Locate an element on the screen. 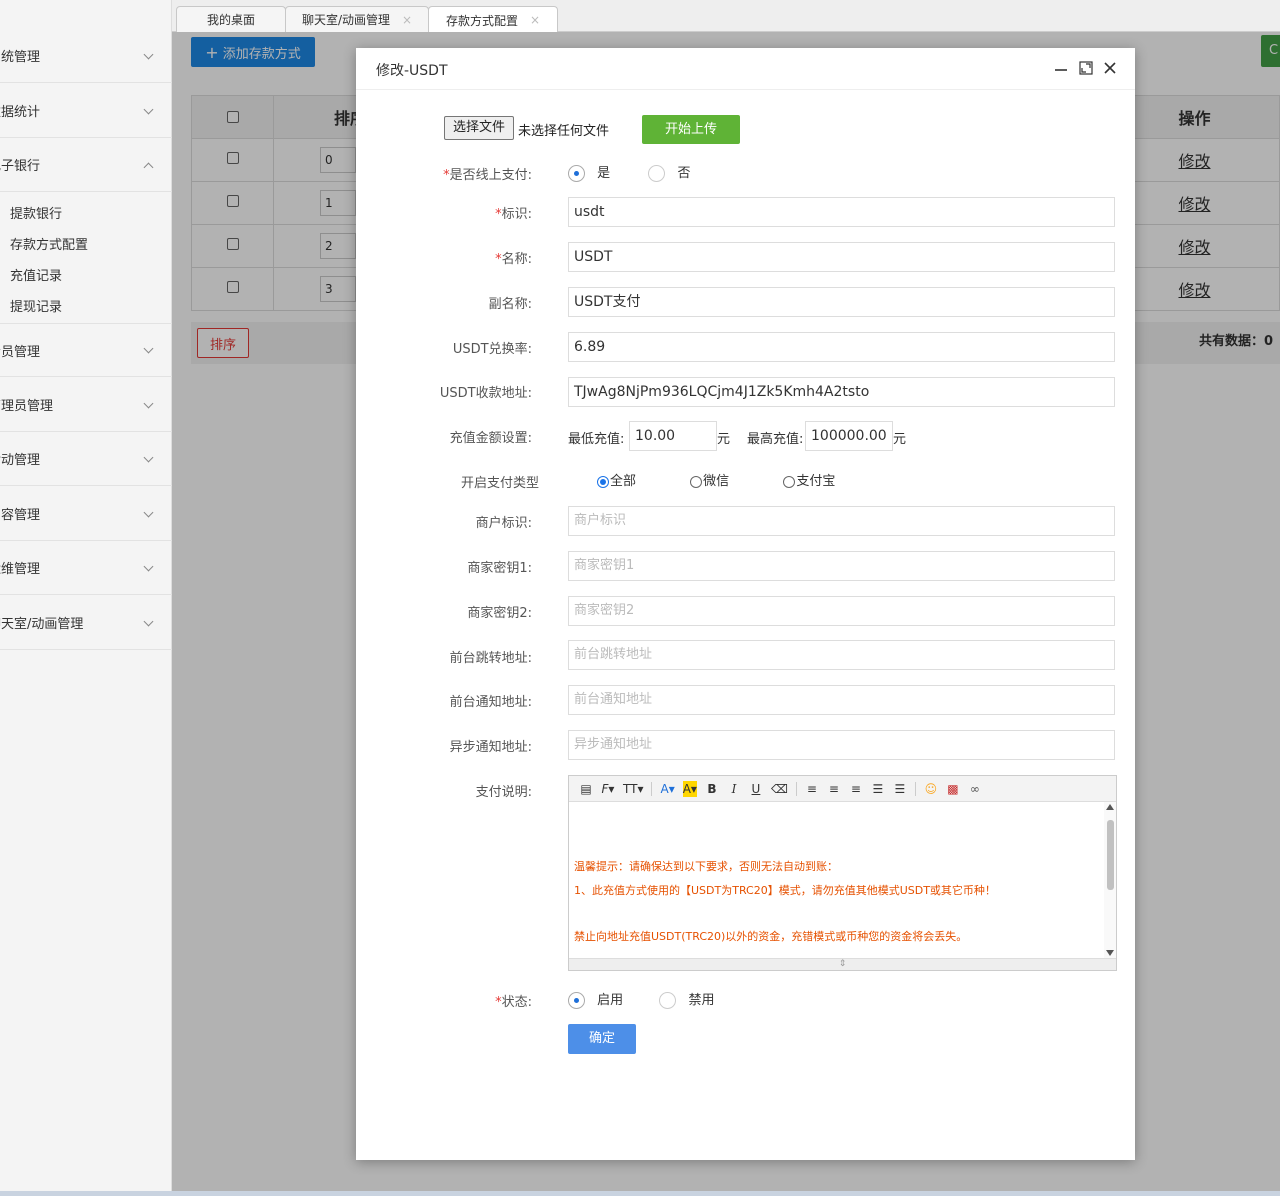  tab-chatroom: 聊天室/动画管理 × is located at coordinates (357, 19).